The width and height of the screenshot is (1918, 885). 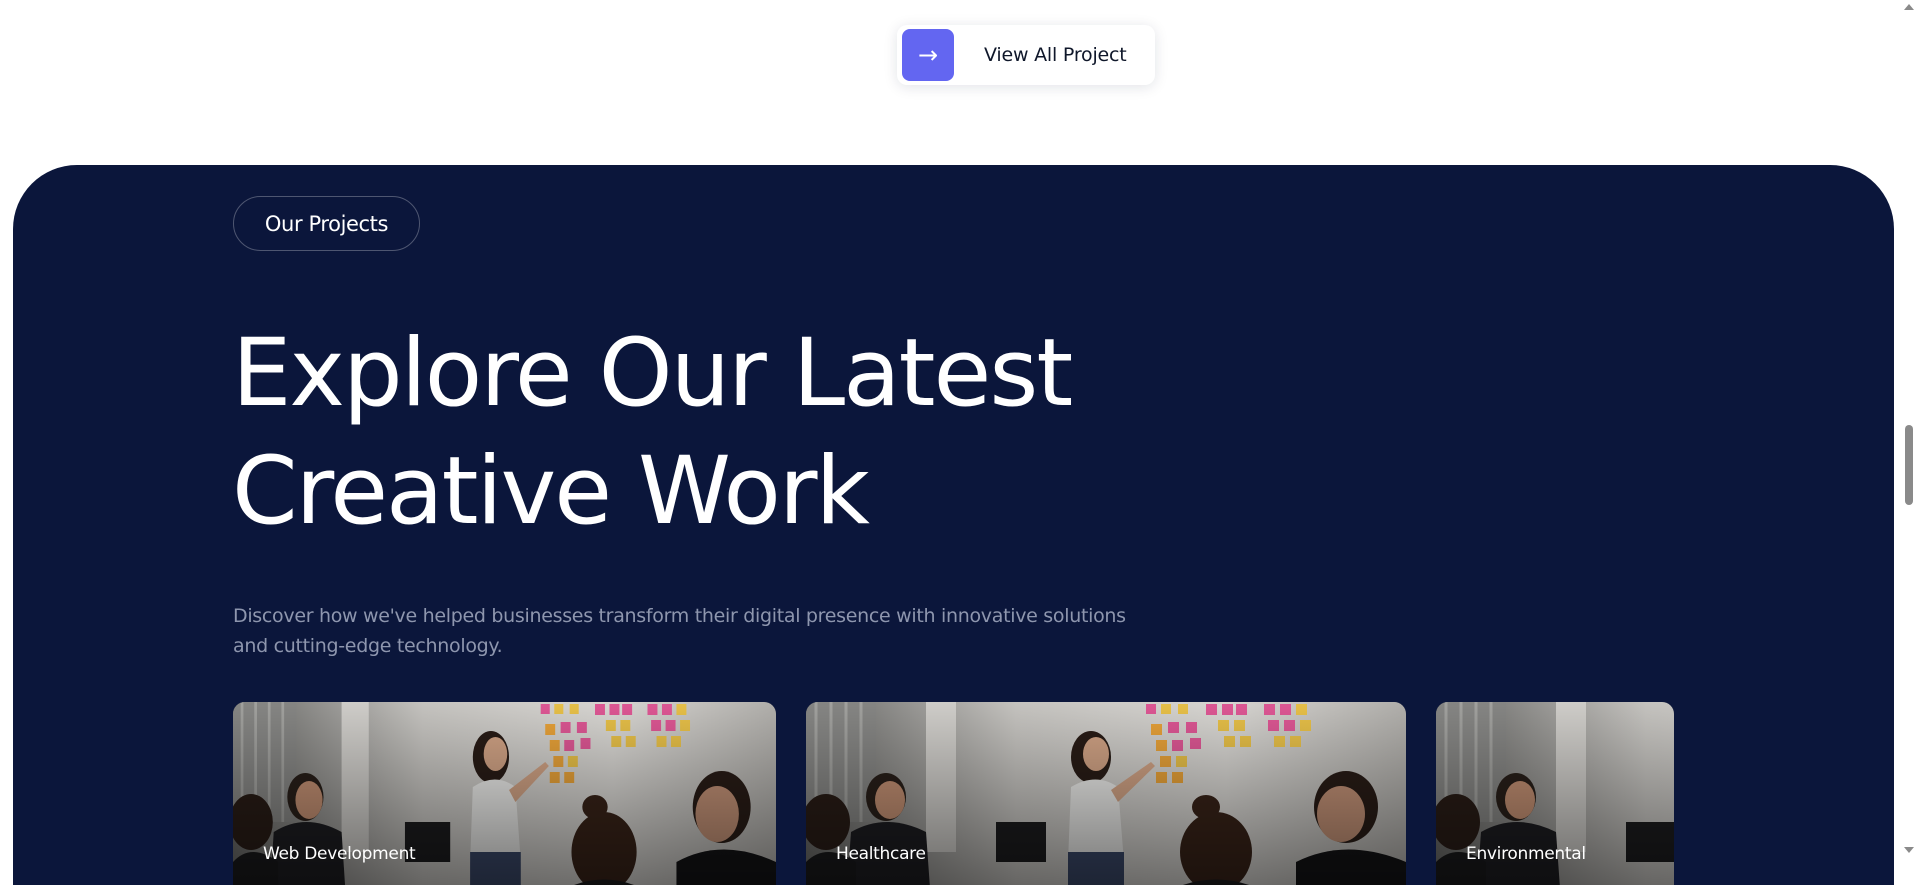 What do you see at coordinates (652, 433) in the screenshot?
I see `section-headline: Explore Our Latest Creative Work` at bounding box center [652, 433].